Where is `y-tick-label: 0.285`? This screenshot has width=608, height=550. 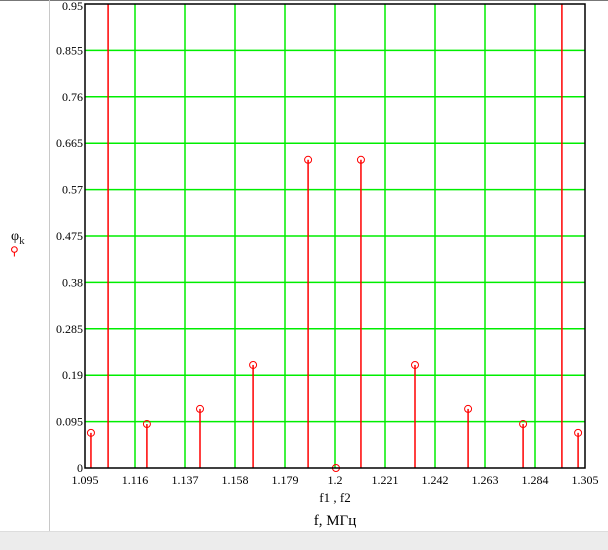
y-tick-label: 0.285 is located at coordinates (69, 329).